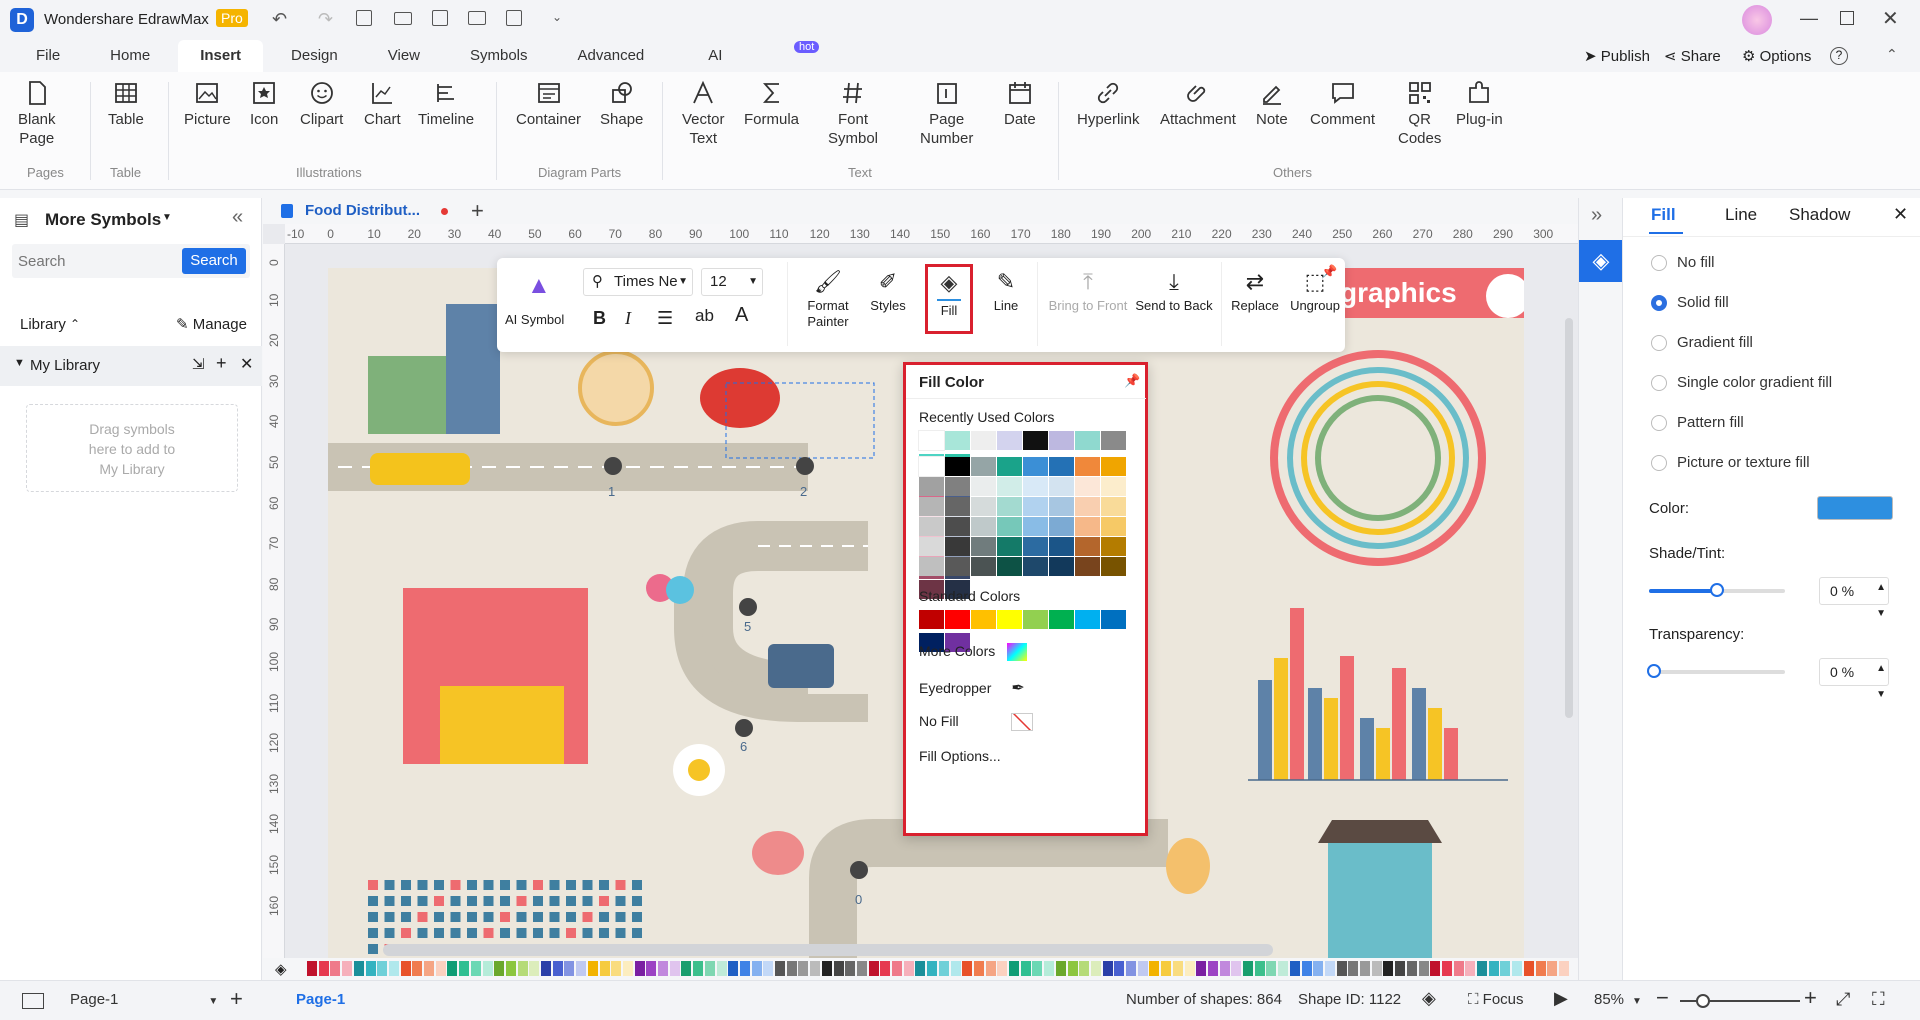  I want to click on shape-button: Shape, so click(621, 104).